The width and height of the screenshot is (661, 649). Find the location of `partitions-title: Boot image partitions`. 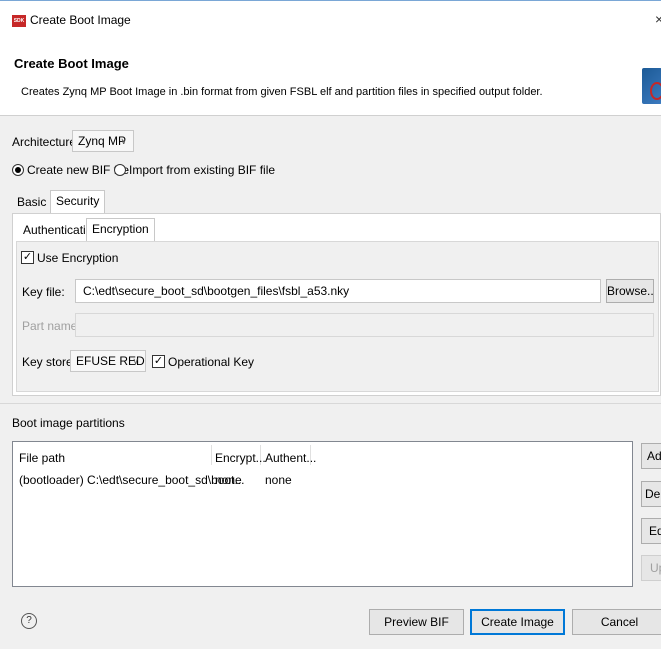

partitions-title: Boot image partitions is located at coordinates (68, 423).